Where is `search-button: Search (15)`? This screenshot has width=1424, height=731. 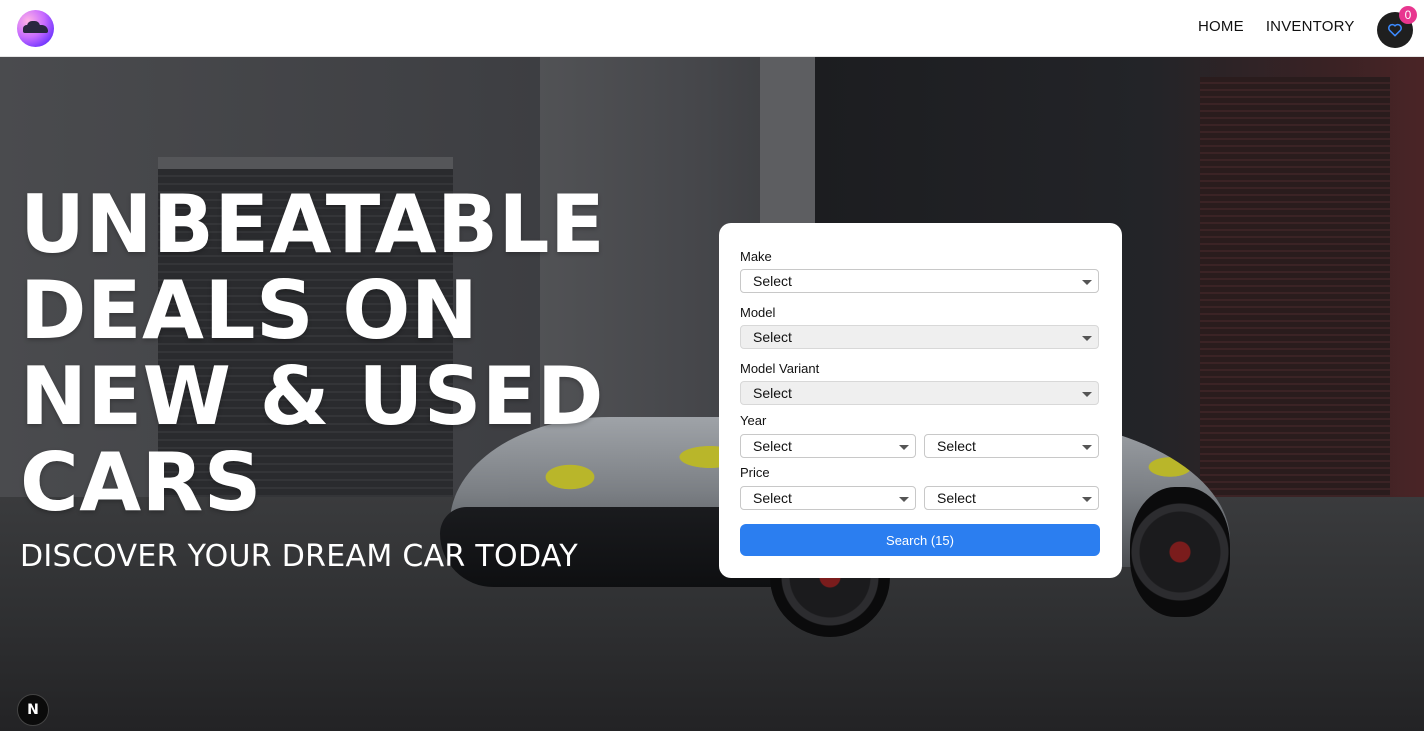 search-button: Search (15) is located at coordinates (920, 540).